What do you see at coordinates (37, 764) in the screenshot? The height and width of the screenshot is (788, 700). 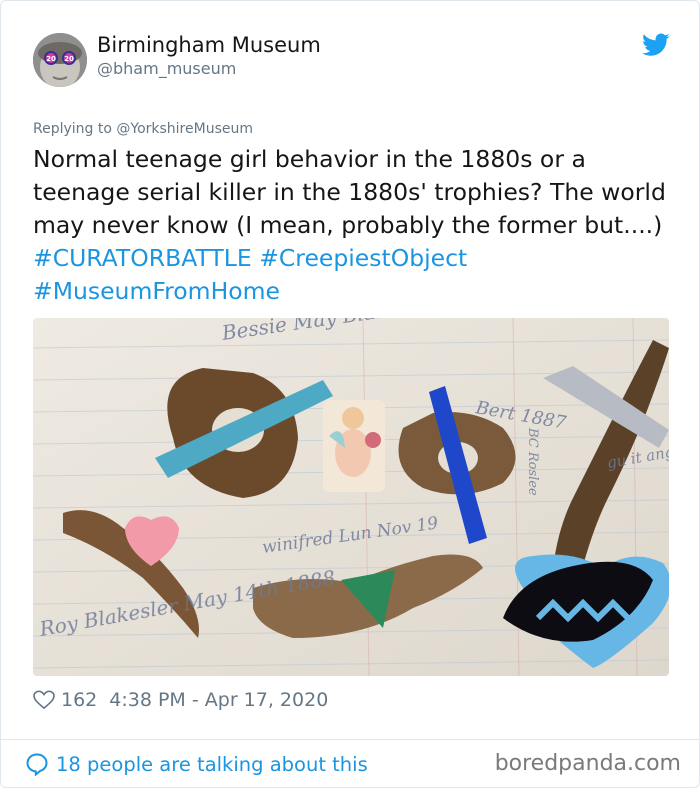 I see `comment-bubble-icon` at bounding box center [37, 764].